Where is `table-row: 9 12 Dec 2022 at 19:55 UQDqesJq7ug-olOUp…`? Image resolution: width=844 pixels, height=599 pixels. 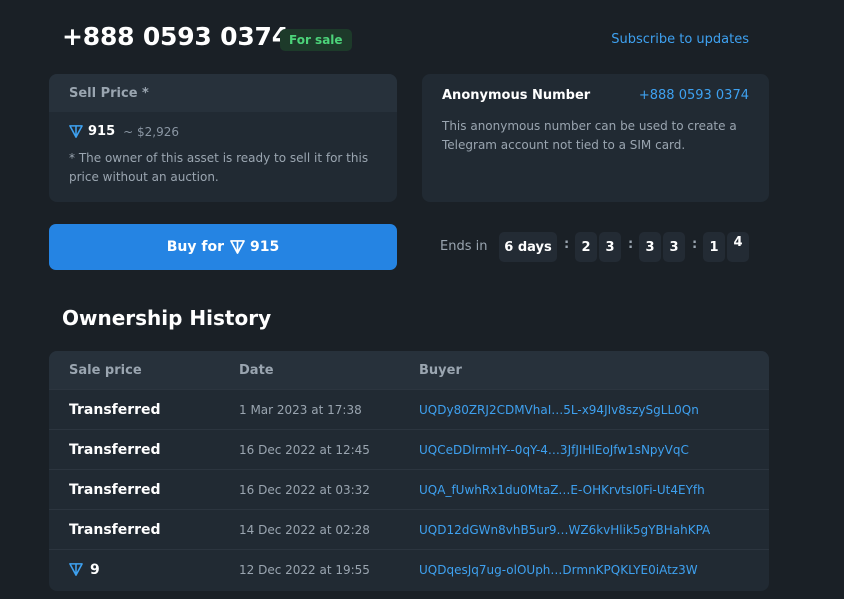
table-row: 9 12 Dec 2022 at 19:55 UQDqesJq7ug-olOUp… is located at coordinates (409, 569).